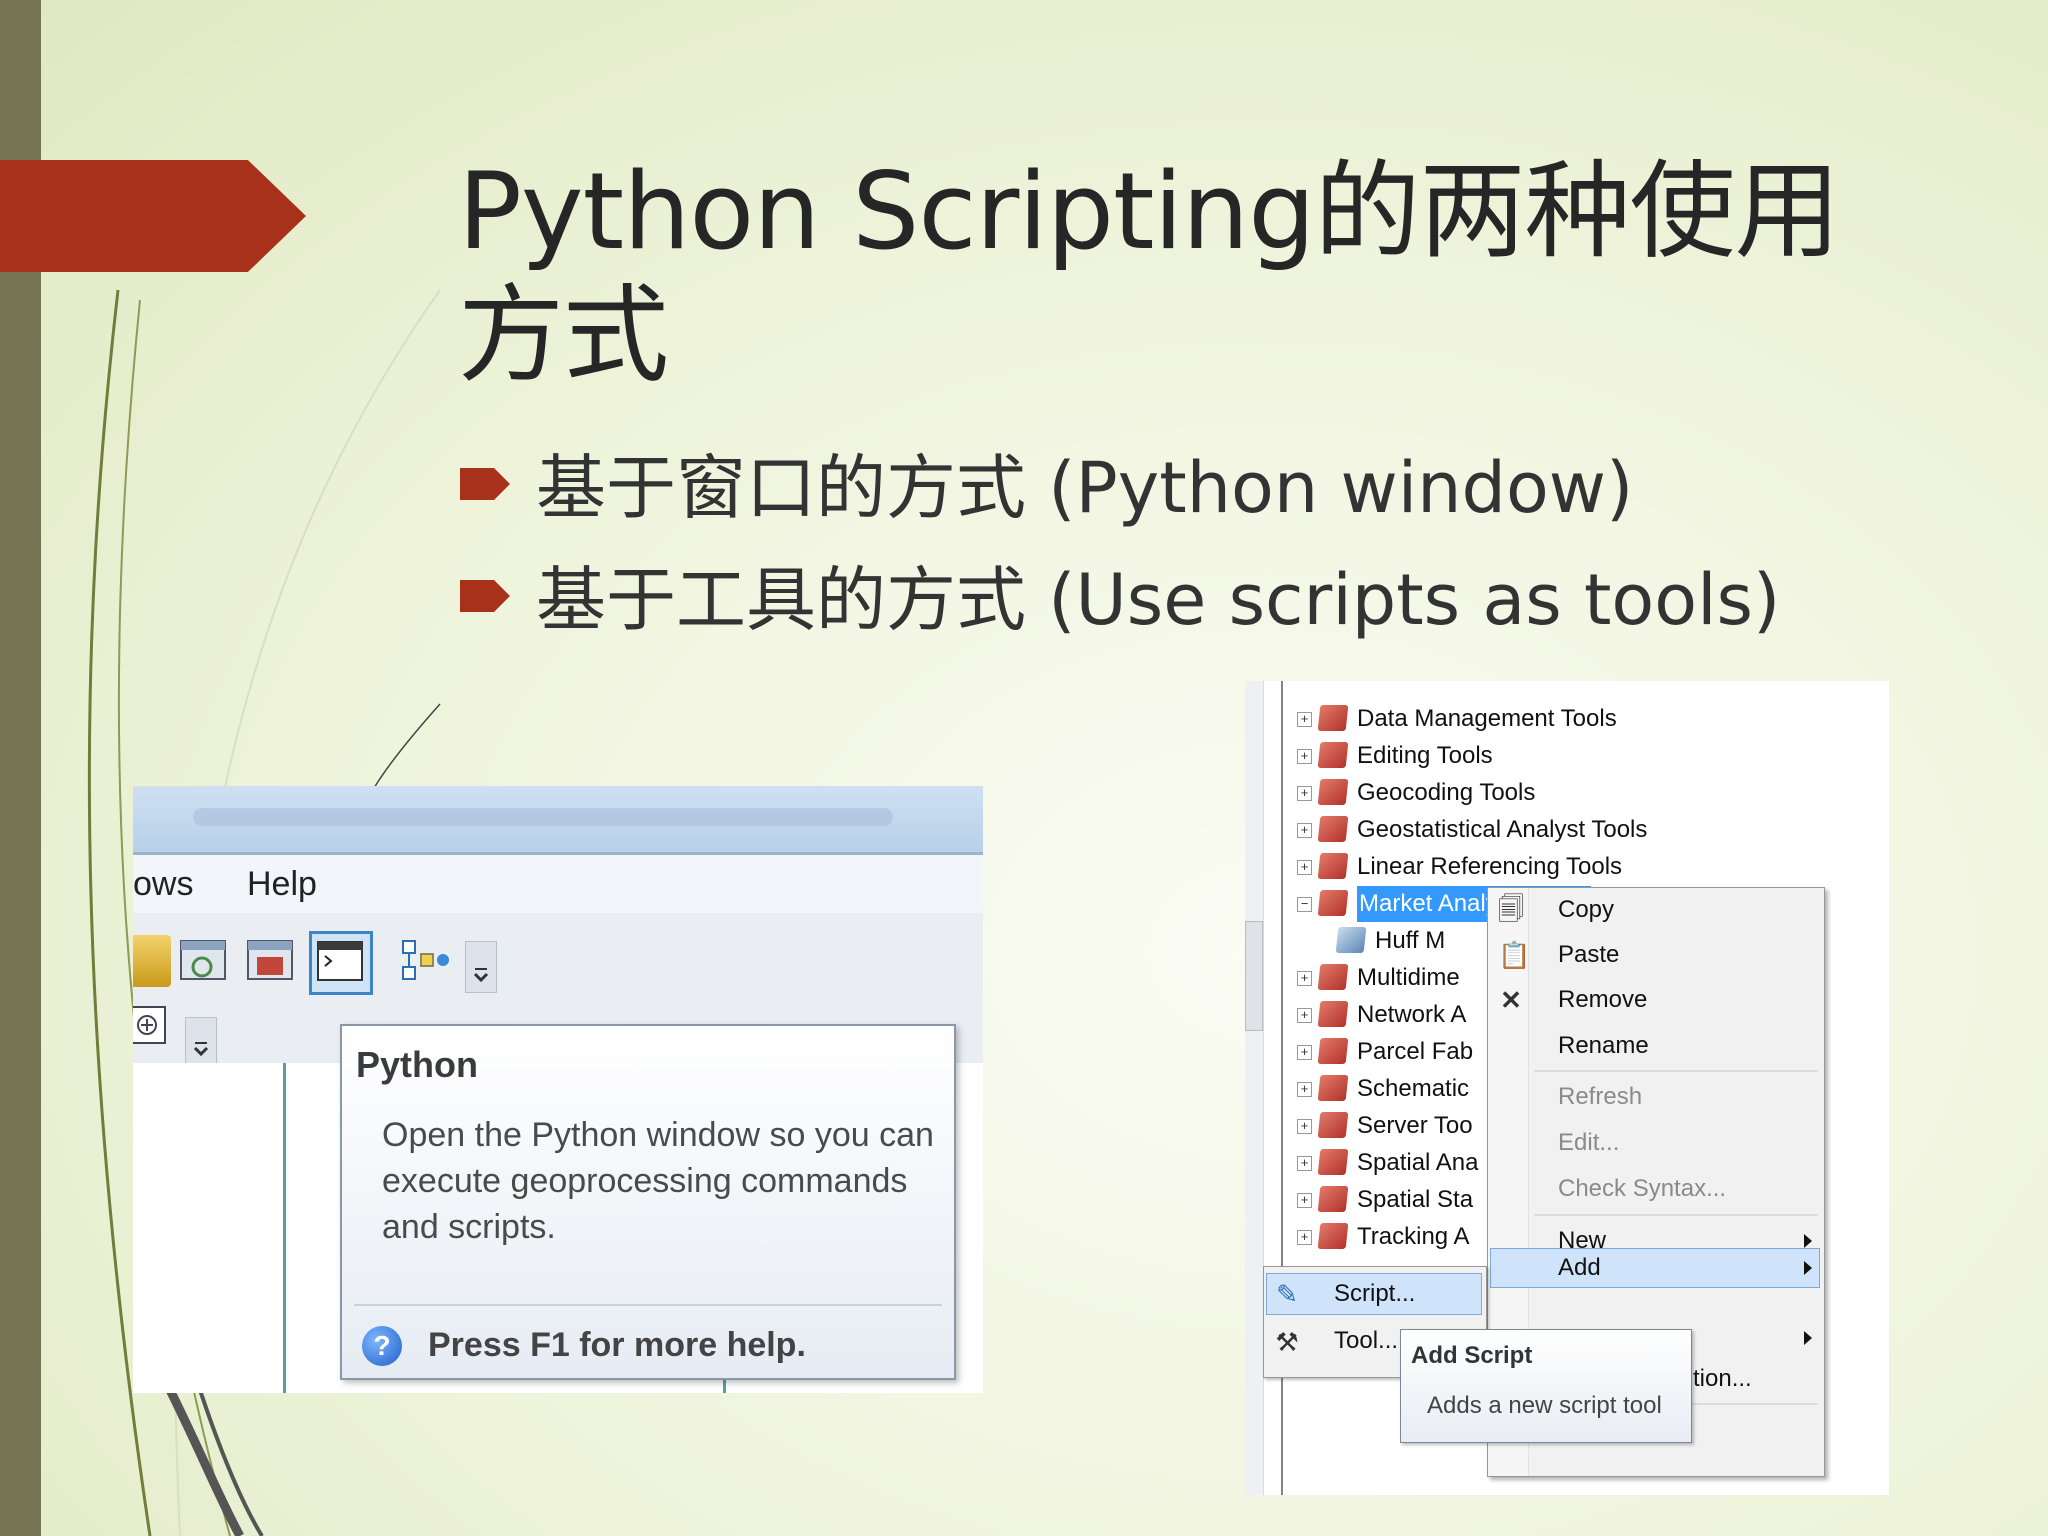  Describe the element at coordinates (1254, 976) in the screenshot. I see `scrollbar-thumb` at that location.